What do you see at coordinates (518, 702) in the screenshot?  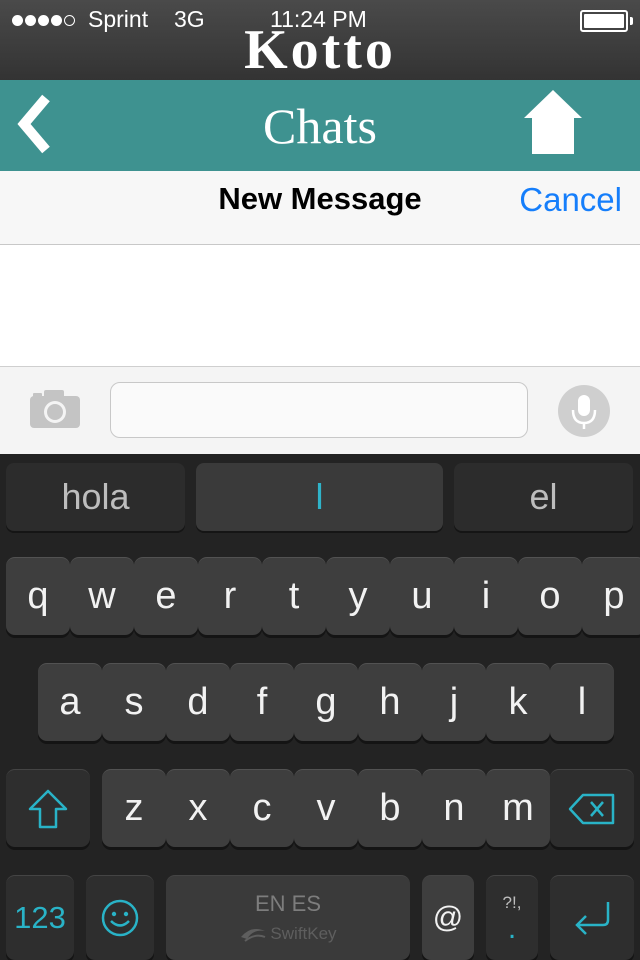 I see `key-k: k` at bounding box center [518, 702].